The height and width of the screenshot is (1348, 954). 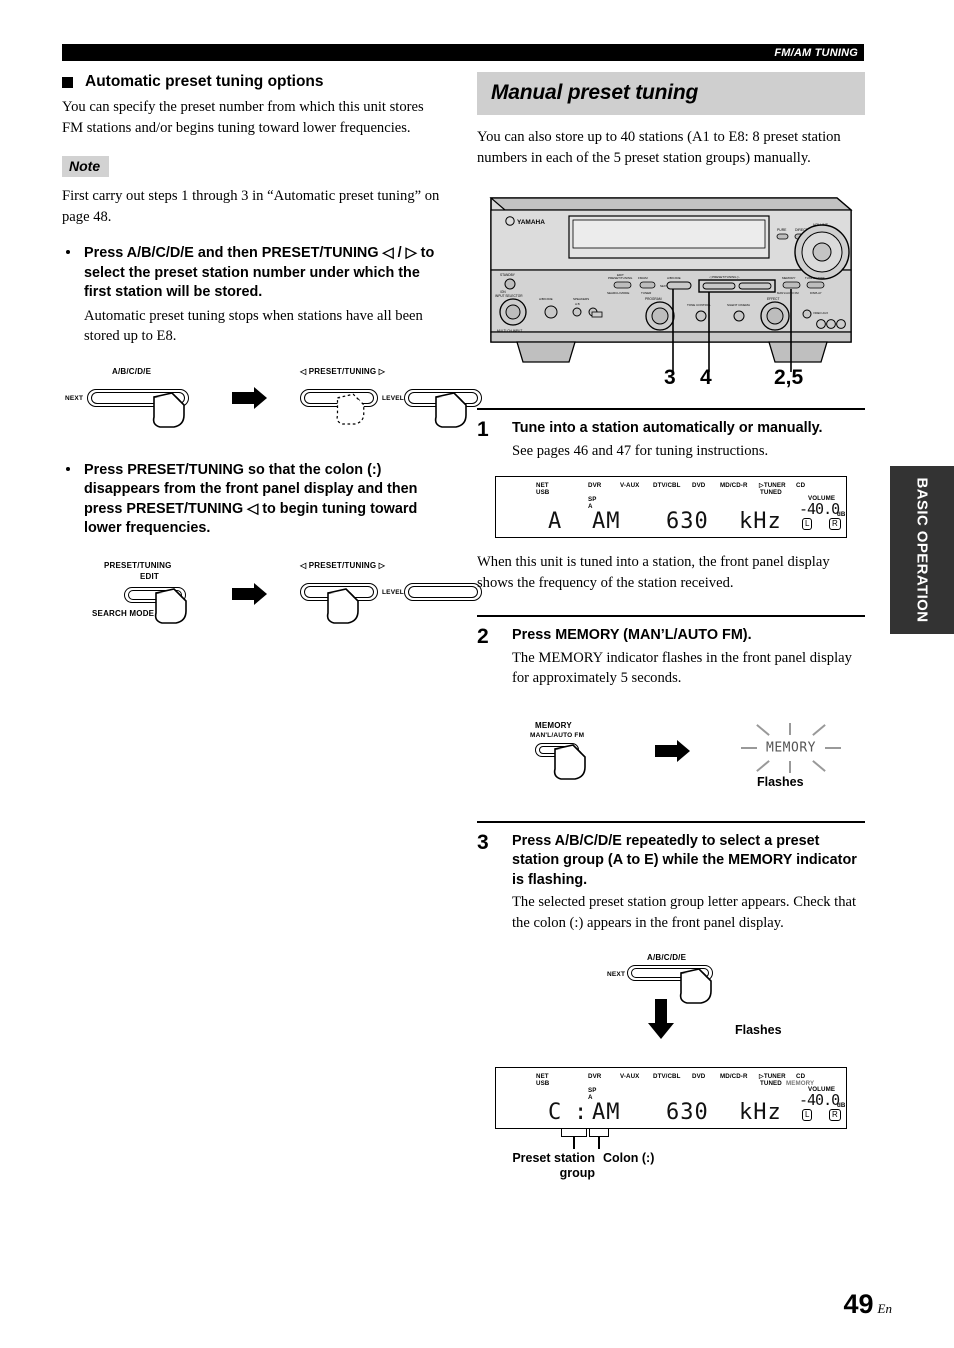 What do you see at coordinates (841, 1105) in the screenshot?
I see `lcd-bottom-volume-unit: dB` at bounding box center [841, 1105].